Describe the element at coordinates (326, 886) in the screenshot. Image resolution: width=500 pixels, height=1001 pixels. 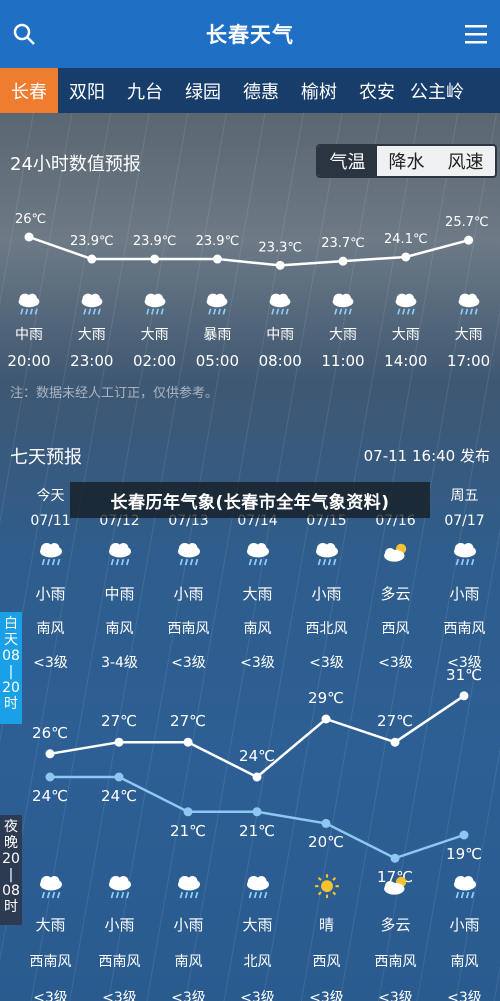
I see `sun-icon` at that location.